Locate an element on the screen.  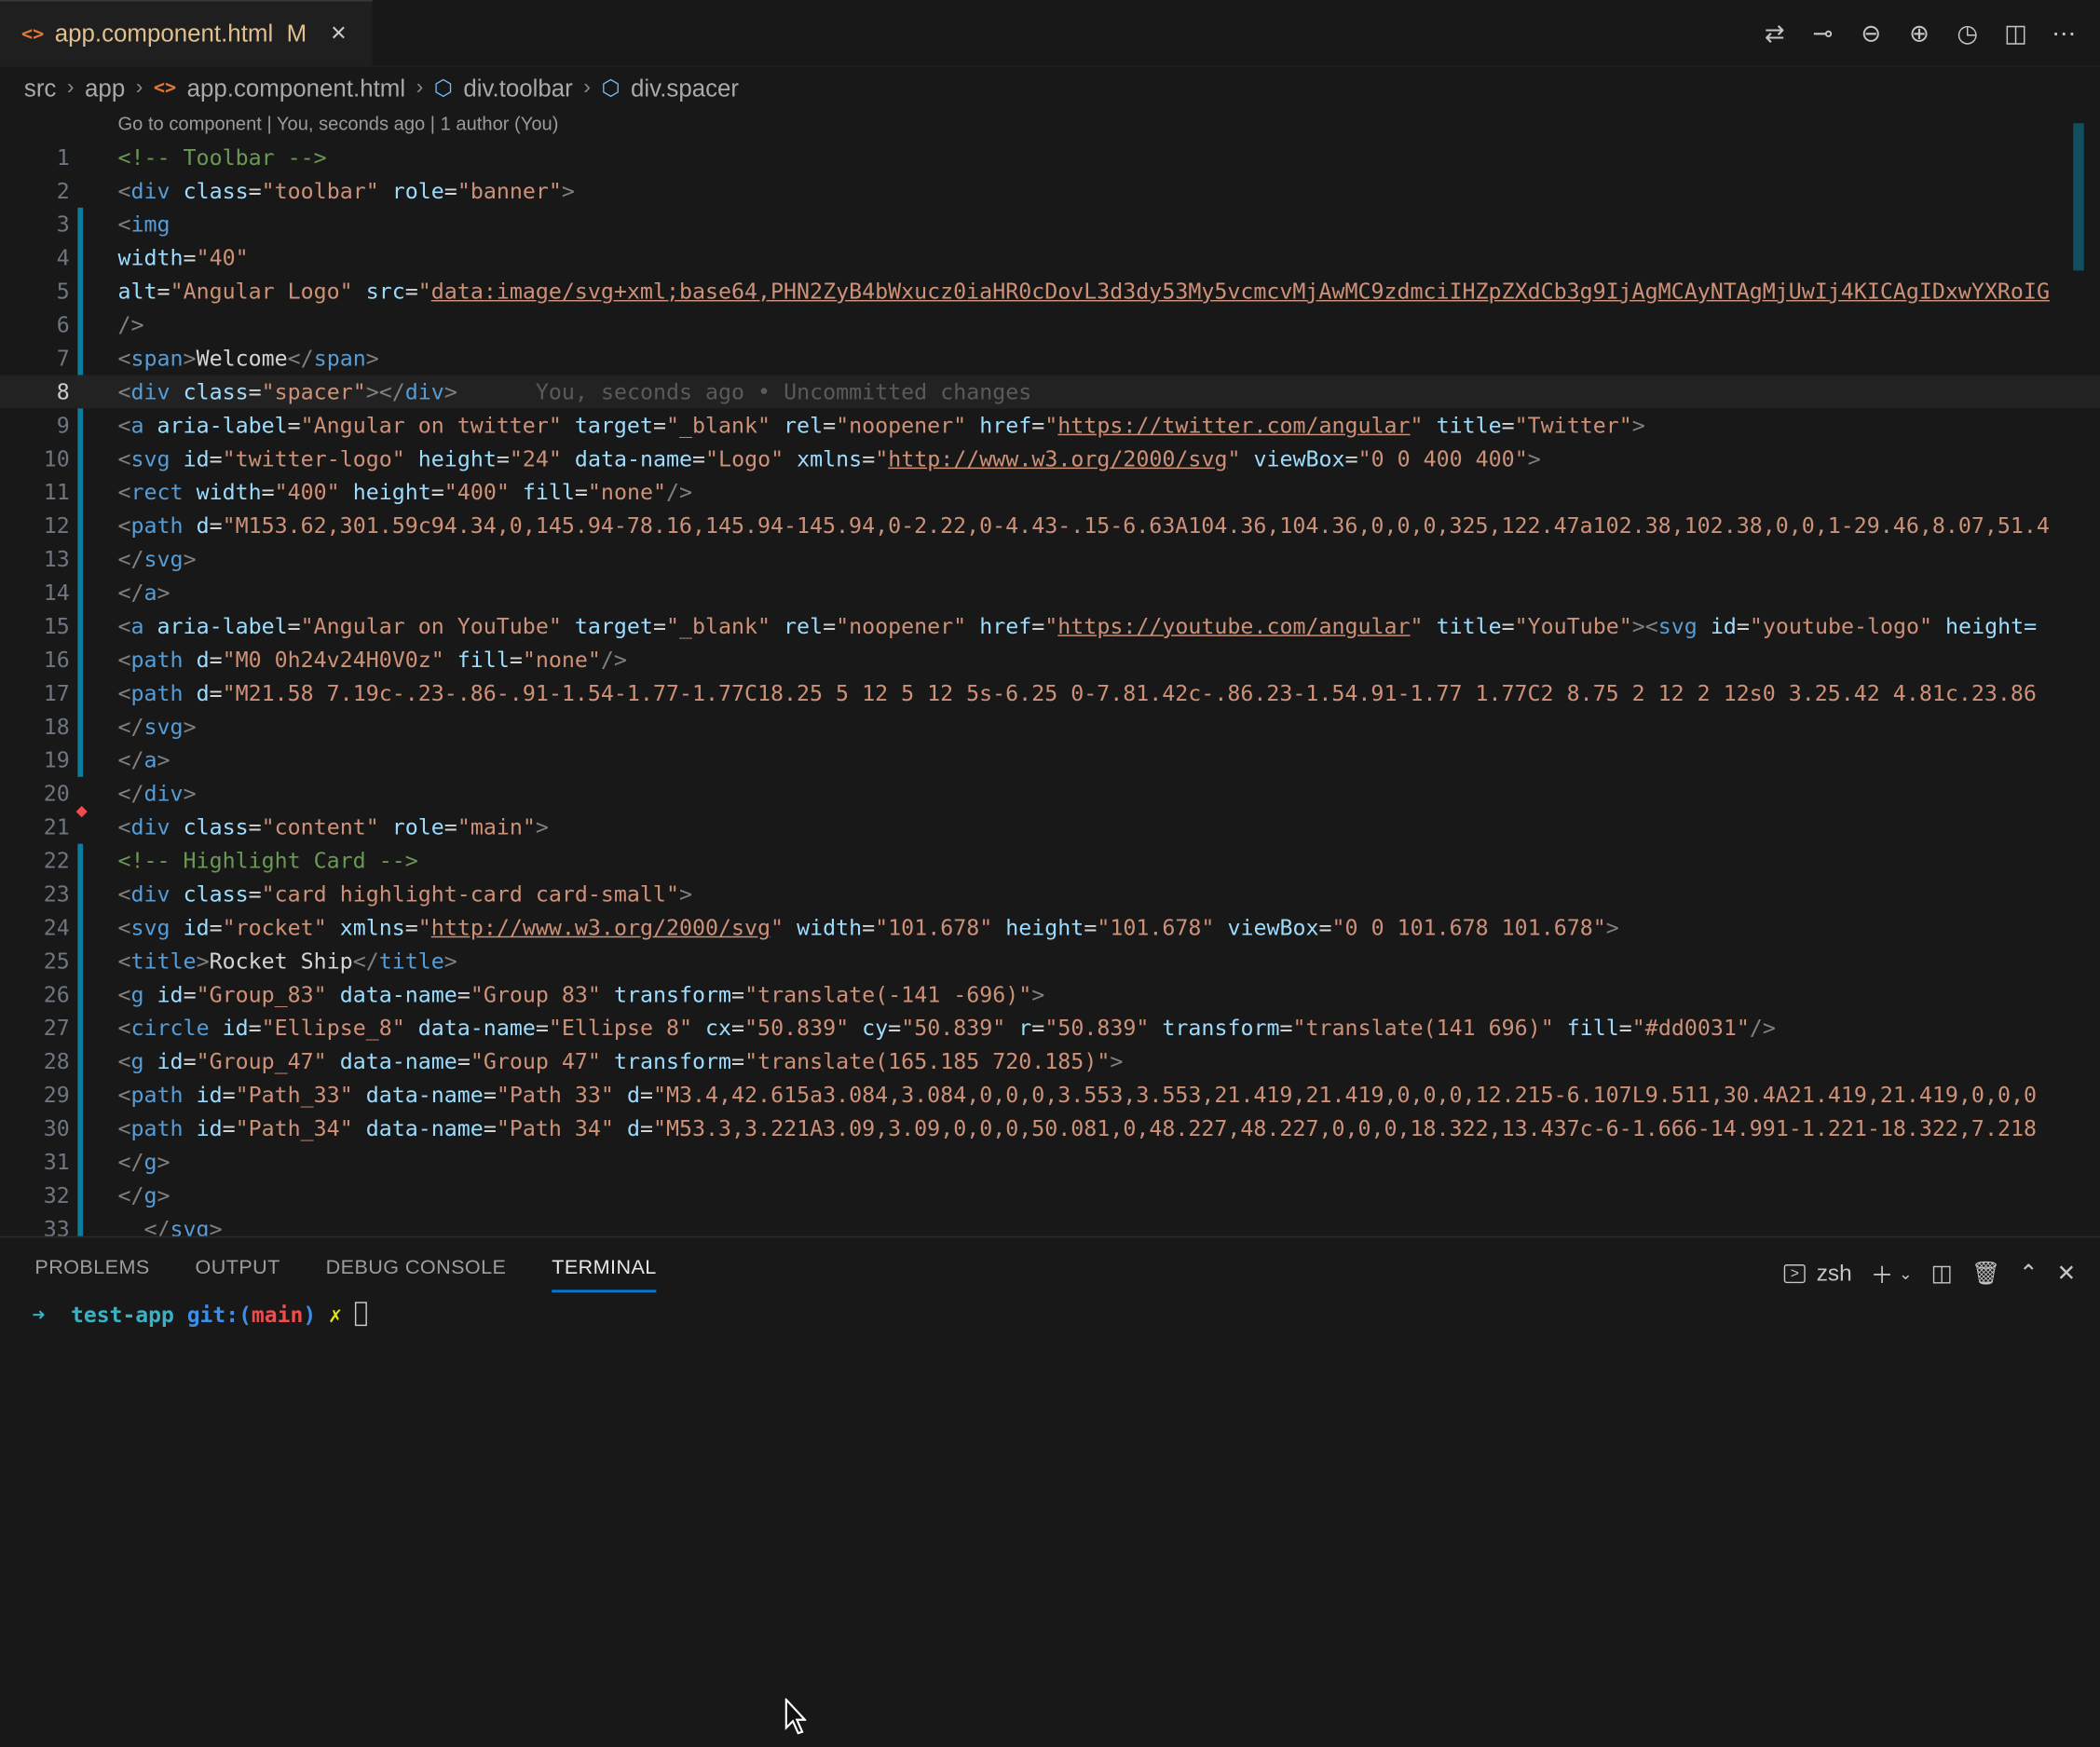
git-timeline-icon: ◷ is located at coordinates (1968, 33).